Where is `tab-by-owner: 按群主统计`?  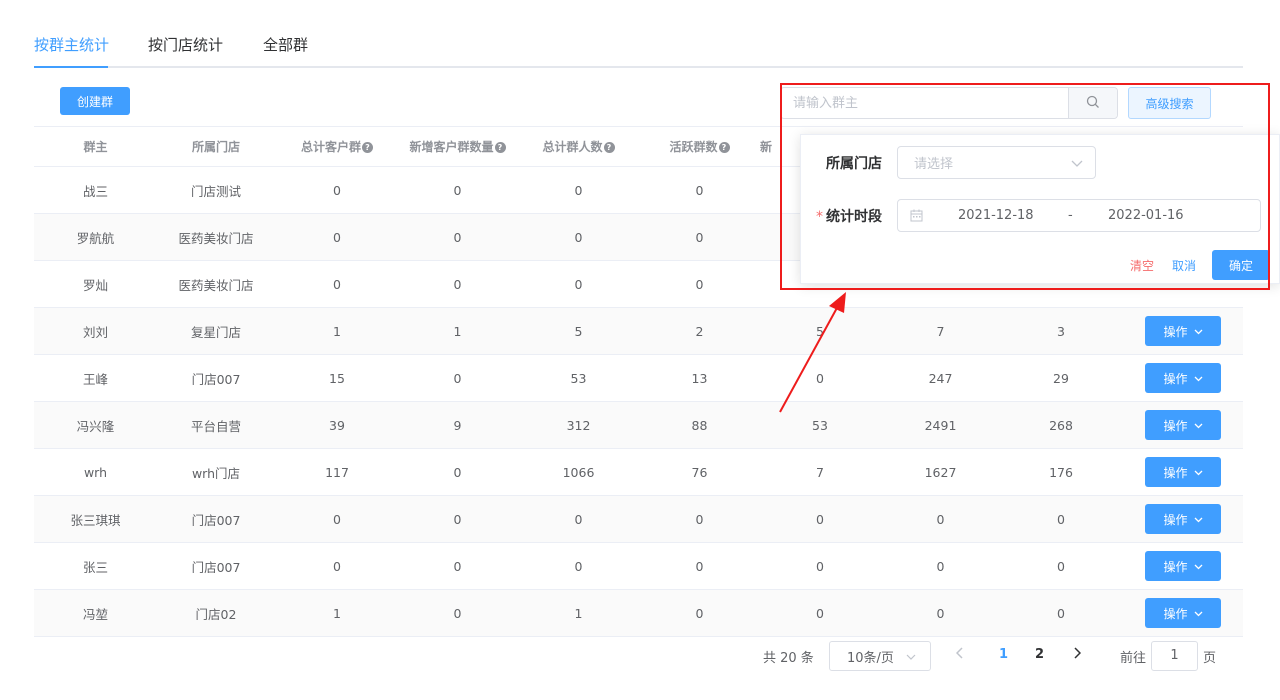 tab-by-owner: 按群主统计 is located at coordinates (71, 44).